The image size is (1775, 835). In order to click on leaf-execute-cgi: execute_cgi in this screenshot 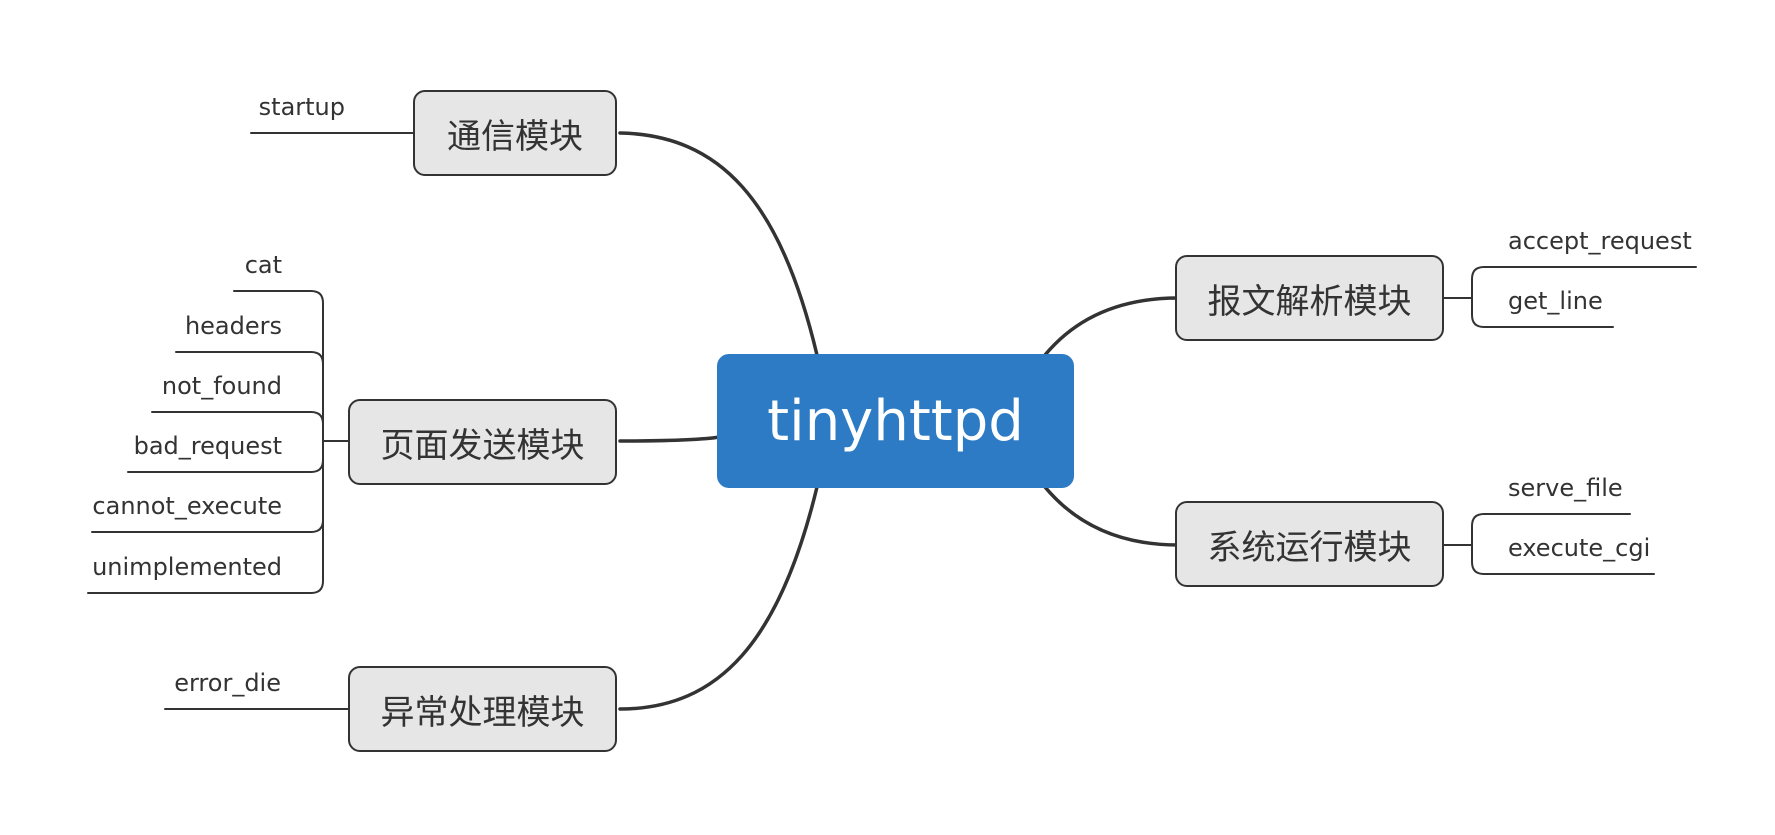, I will do `click(1579, 548)`.